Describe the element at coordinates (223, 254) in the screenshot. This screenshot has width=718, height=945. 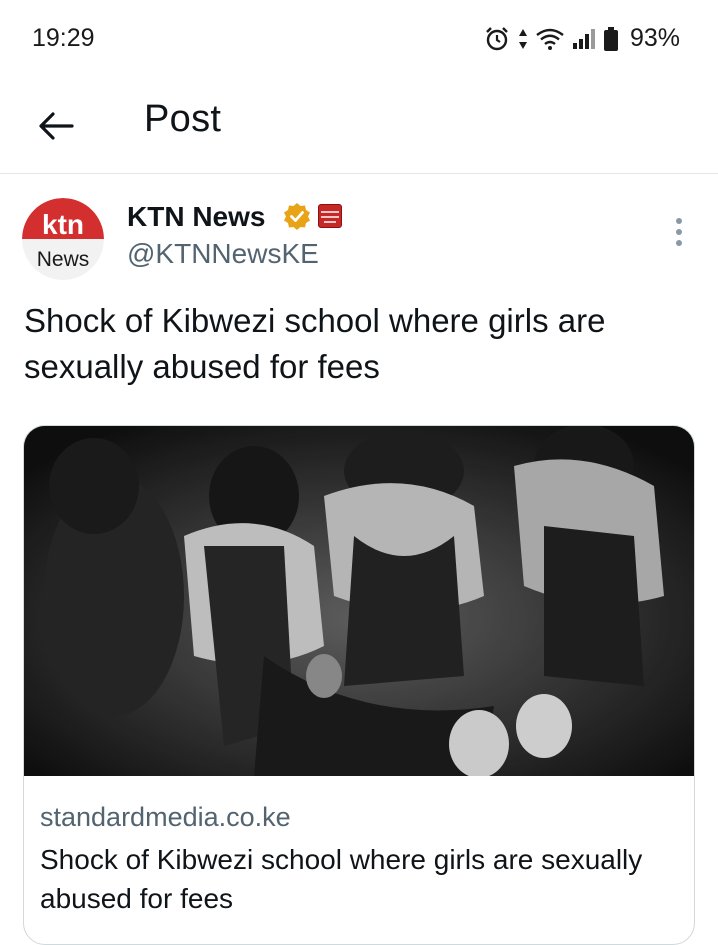
I see `author-handle: @KTNNewsKE` at that location.